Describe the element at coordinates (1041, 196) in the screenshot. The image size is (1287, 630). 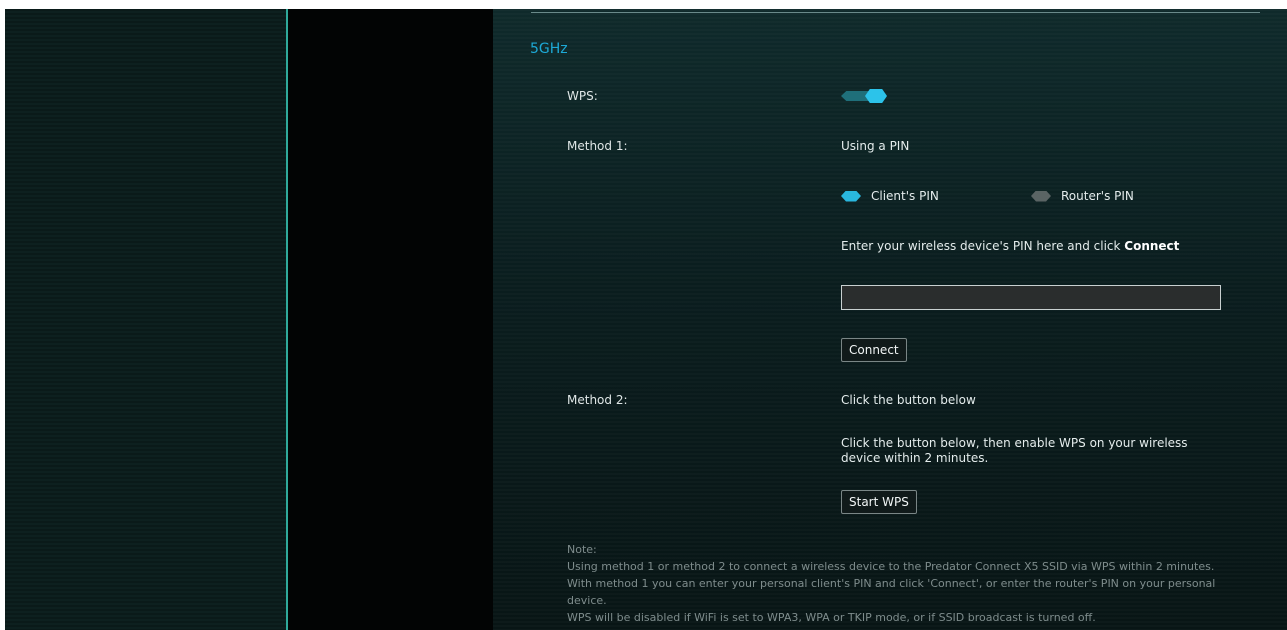
I see `radio-unselected-icon` at that location.